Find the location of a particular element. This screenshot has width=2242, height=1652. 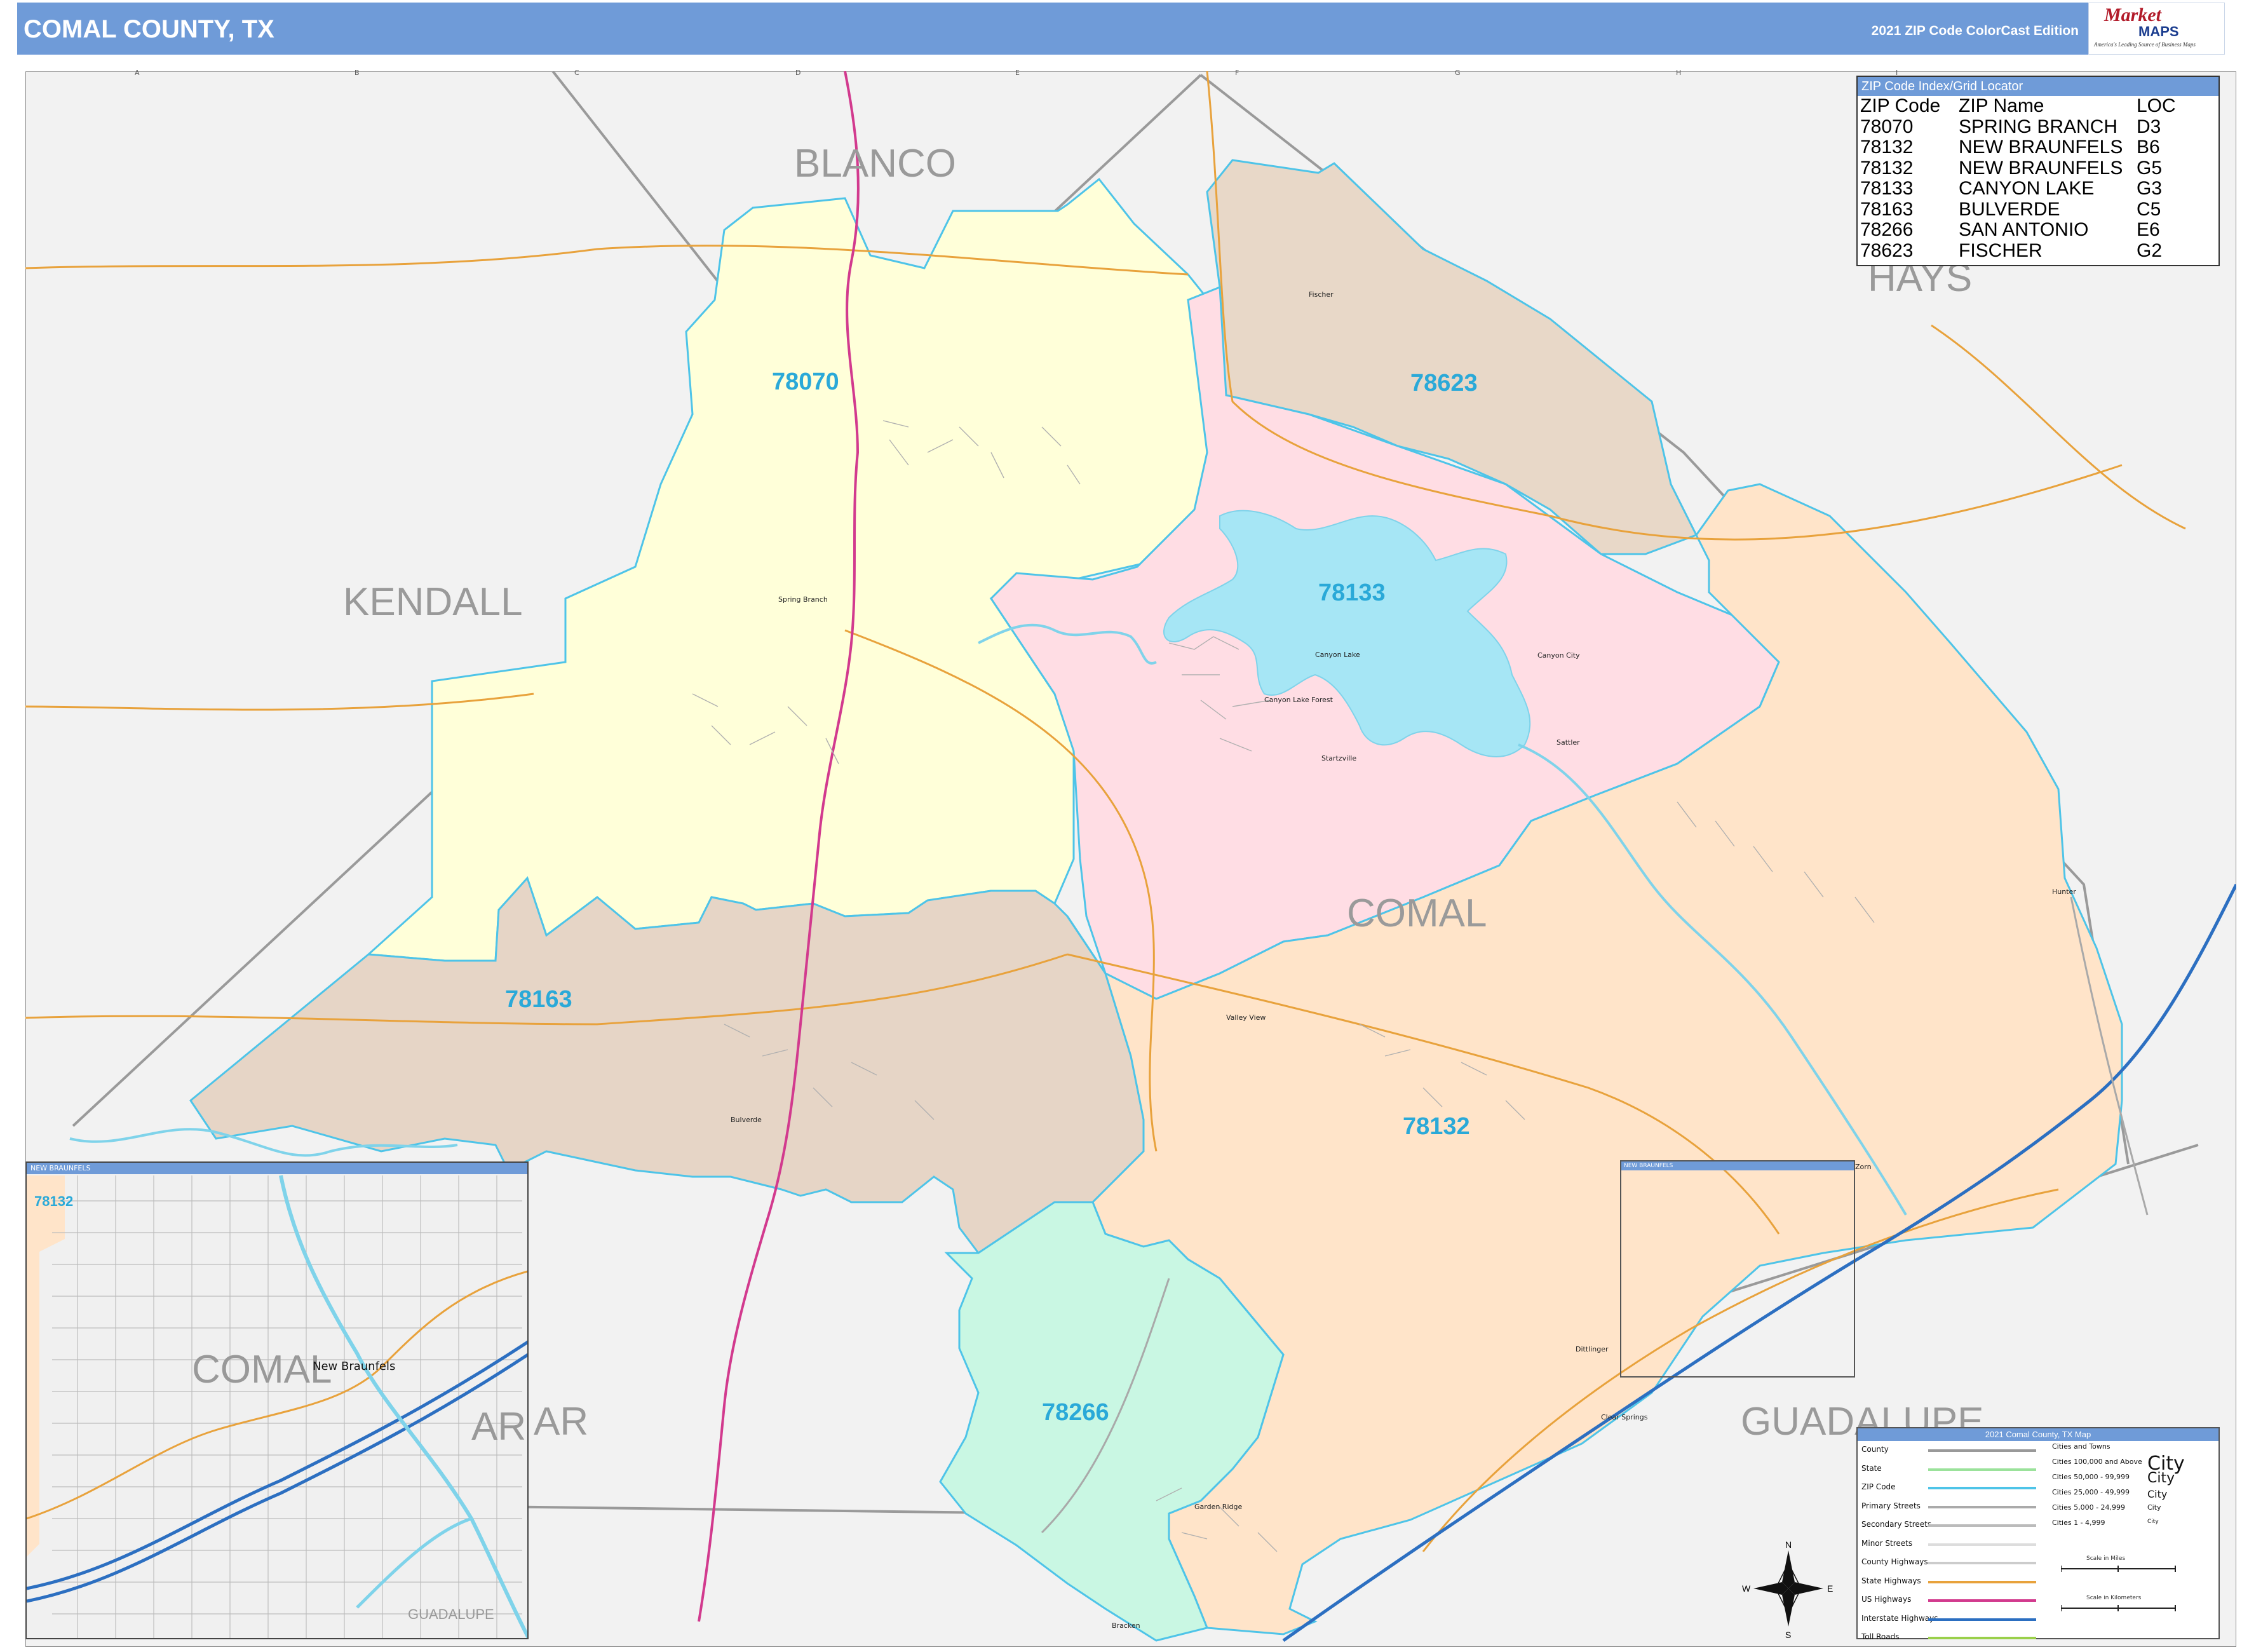

cell-name: CANYON LAKE is located at coordinates (2027, 189).